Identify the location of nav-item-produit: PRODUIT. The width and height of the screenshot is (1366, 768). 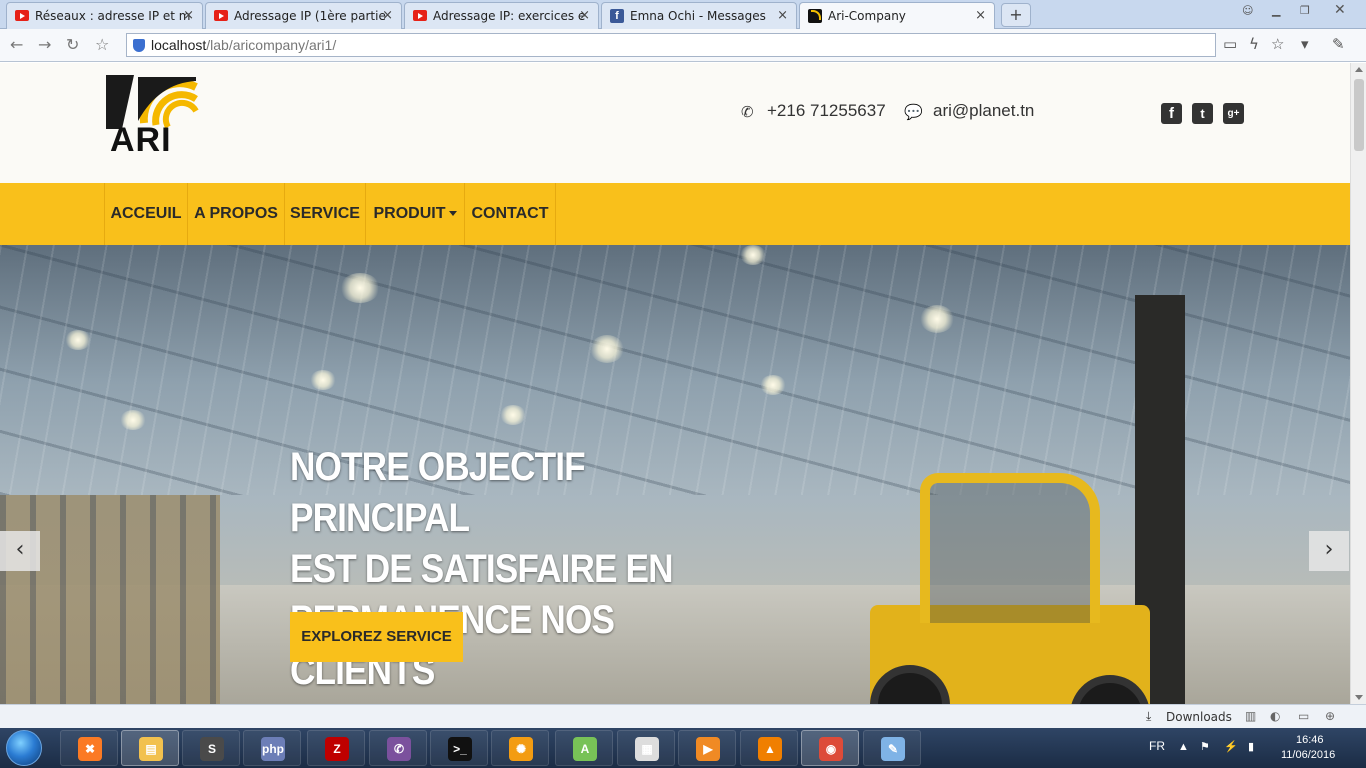
(415, 214).